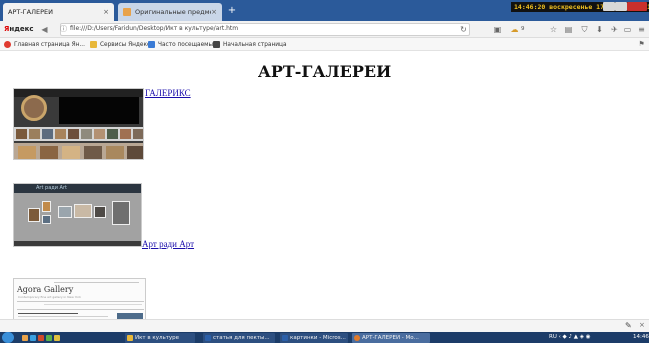  What do you see at coordinates (96, 282) in the screenshot?
I see `thumb-search-line` at bounding box center [96, 282].